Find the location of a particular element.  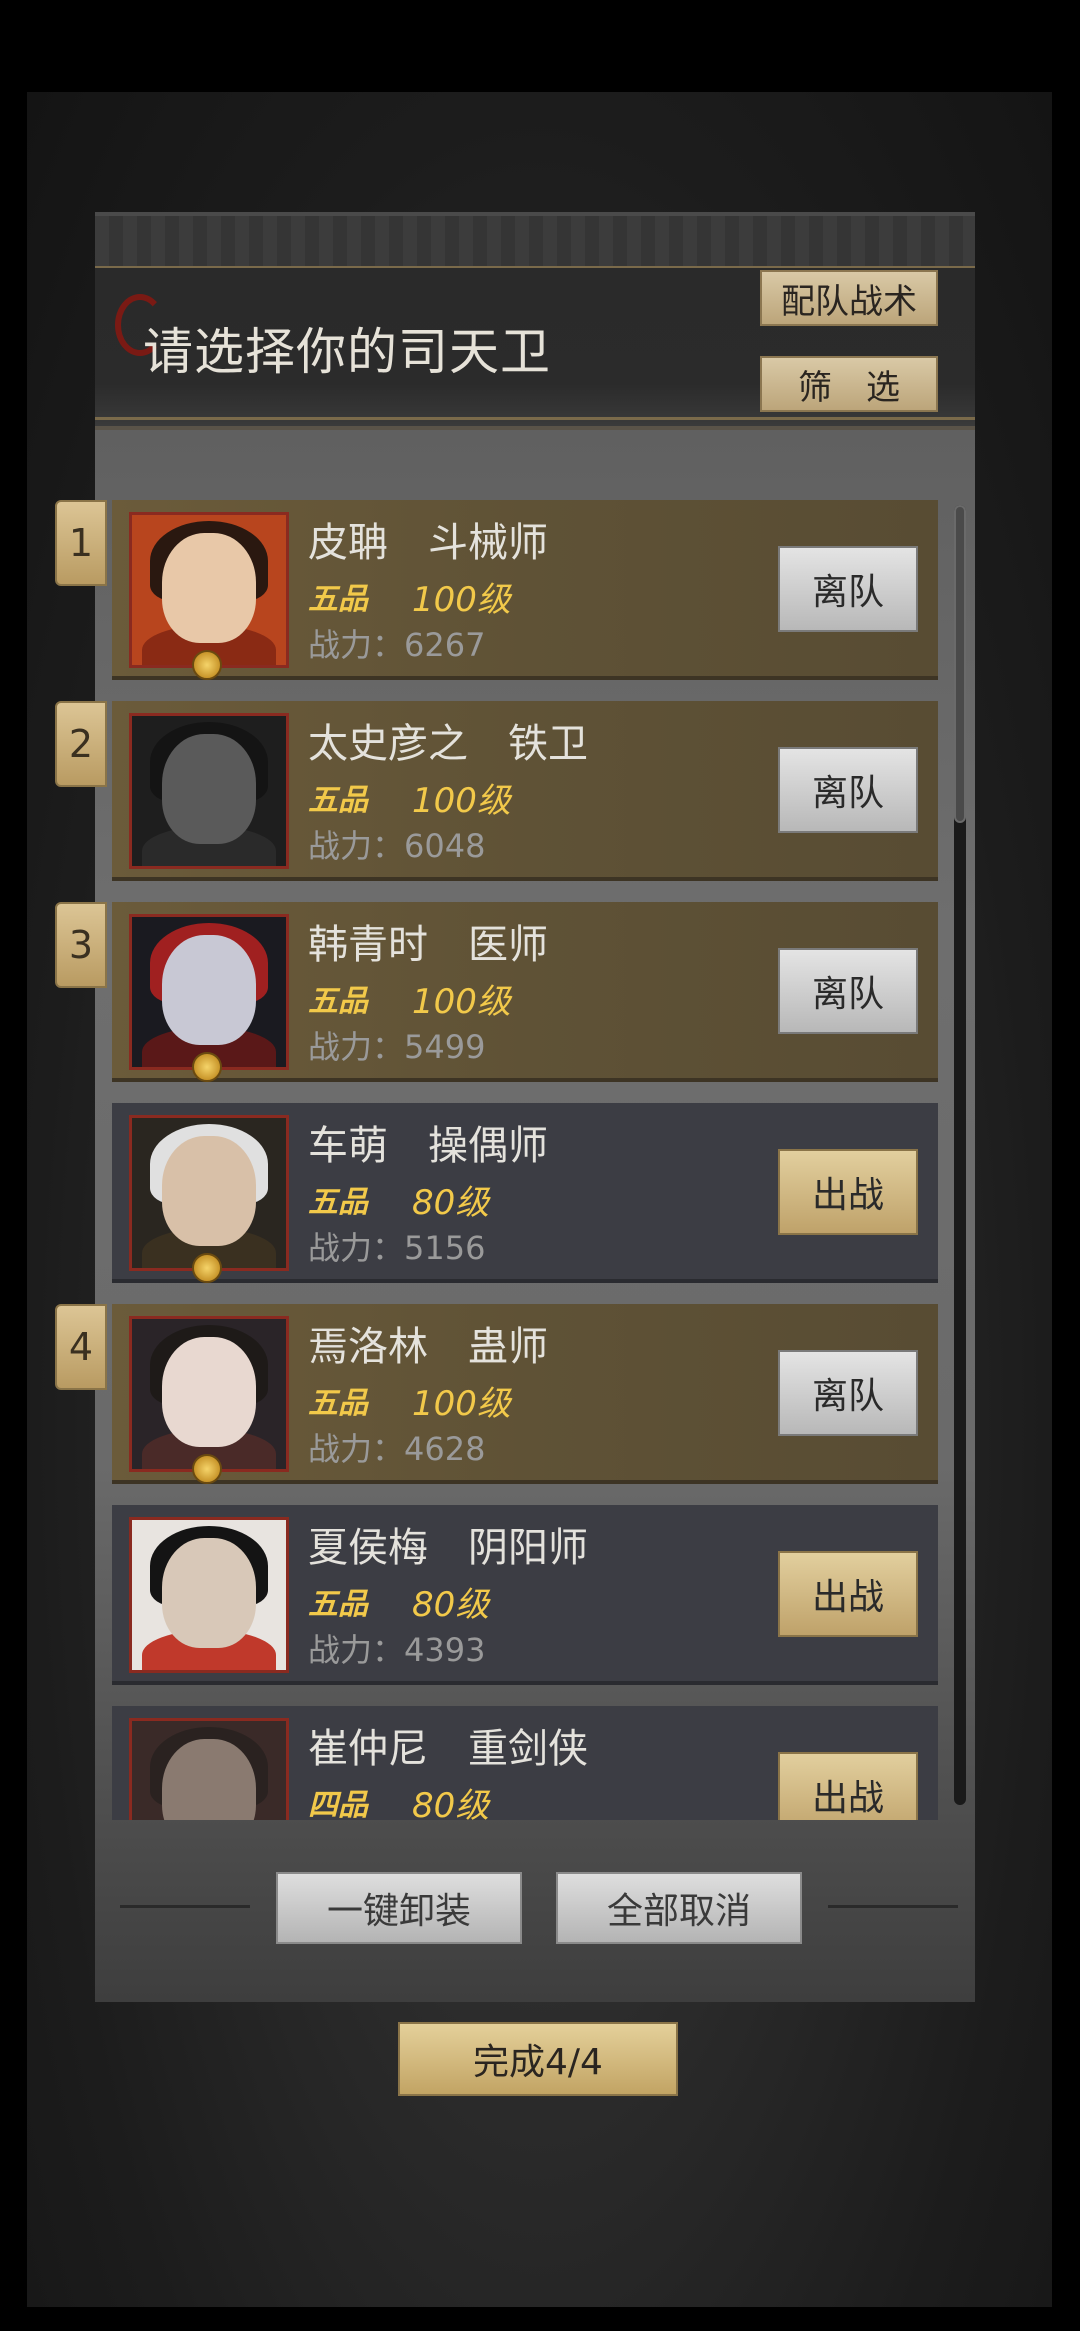

hero-name-class: 焉洛林 蛊师 is located at coordinates (428, 1343).